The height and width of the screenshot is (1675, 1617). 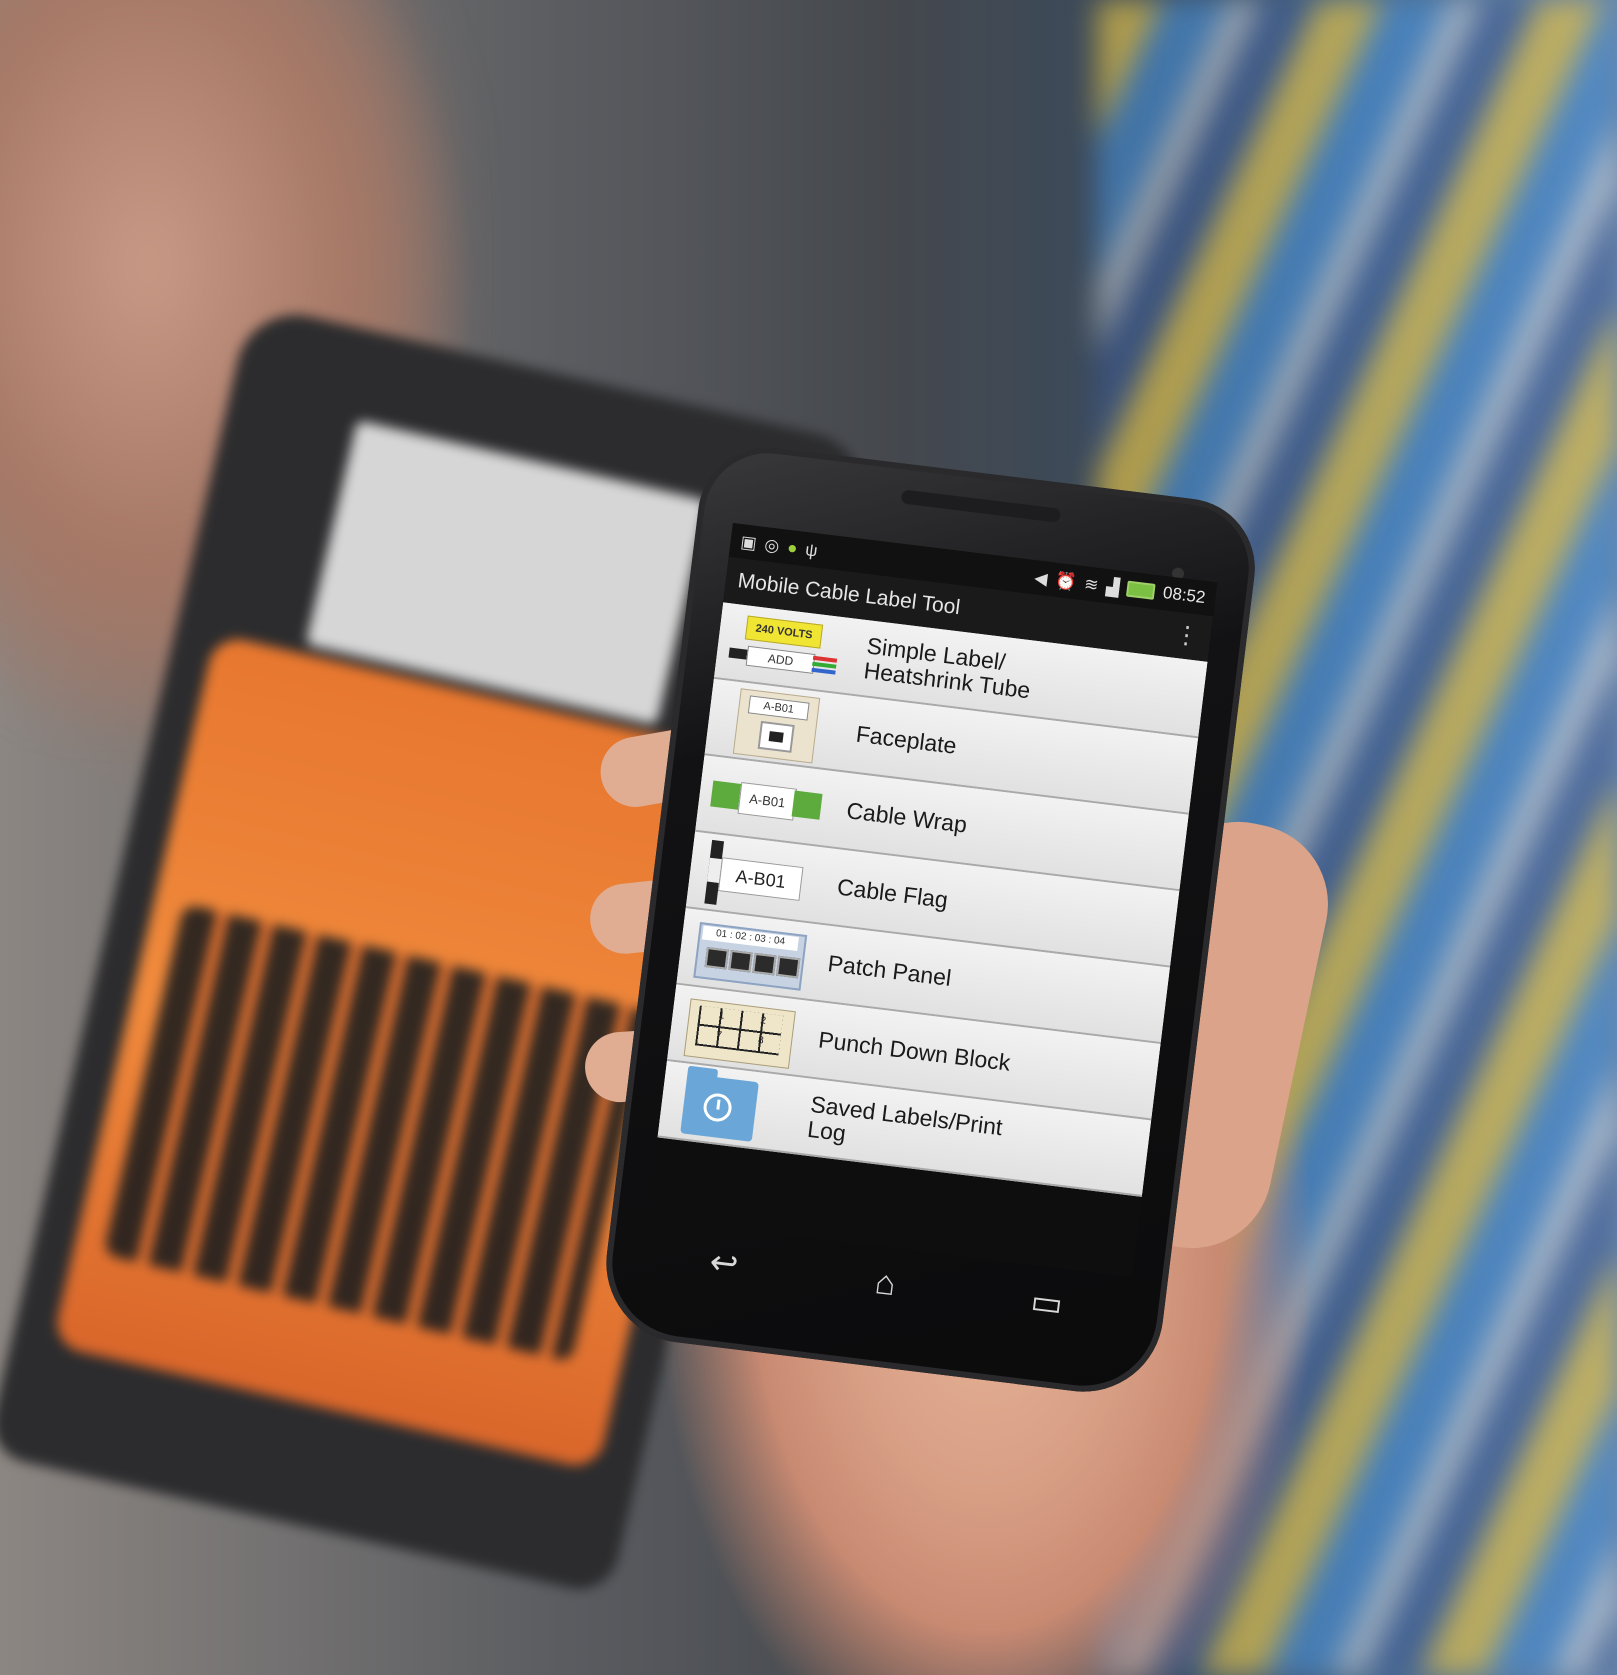 I want to click on faceplate-icon: A-B01, so click(x=775, y=724).